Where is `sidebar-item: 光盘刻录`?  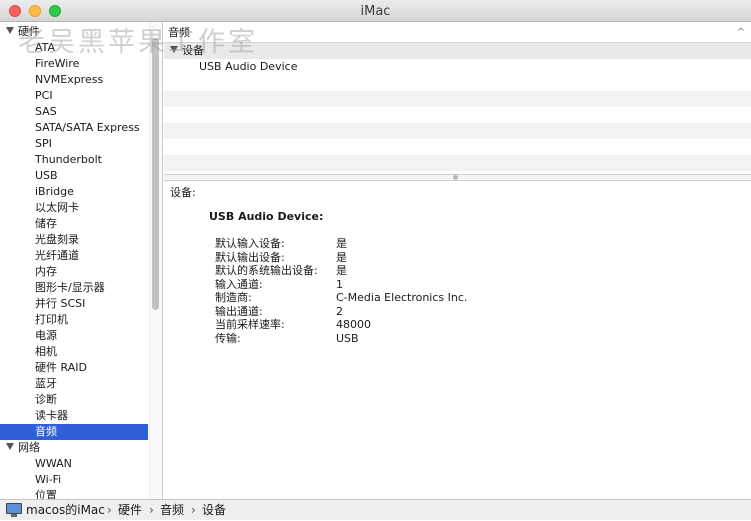
sidebar-item: 光盘刻录 is located at coordinates (74, 240).